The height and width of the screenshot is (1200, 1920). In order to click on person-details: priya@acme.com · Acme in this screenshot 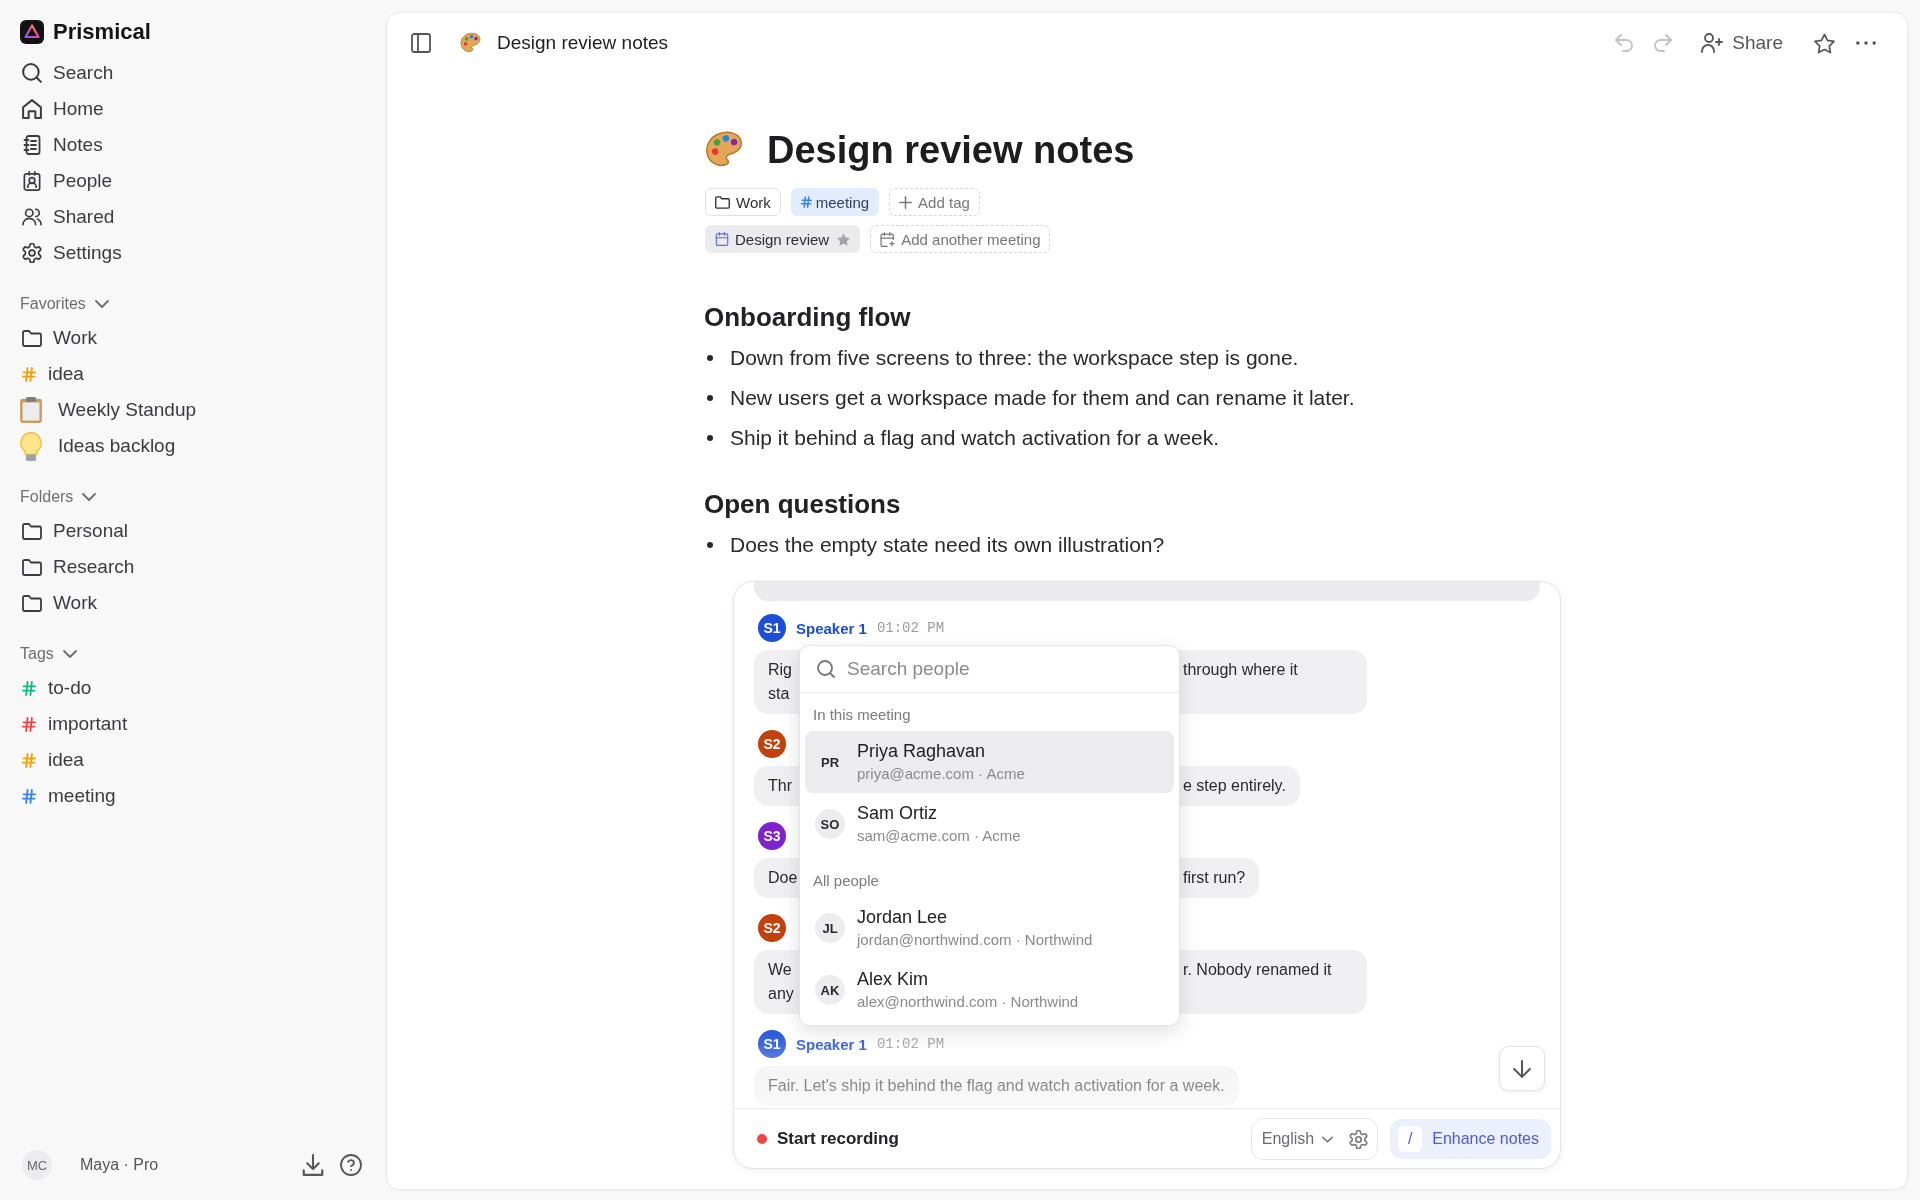, I will do `click(941, 773)`.